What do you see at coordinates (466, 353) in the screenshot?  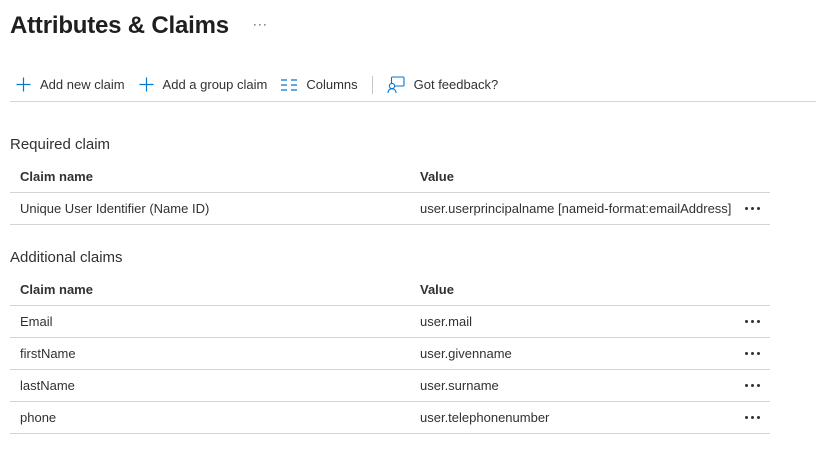 I see `claim-value-cell: user.givenname` at bounding box center [466, 353].